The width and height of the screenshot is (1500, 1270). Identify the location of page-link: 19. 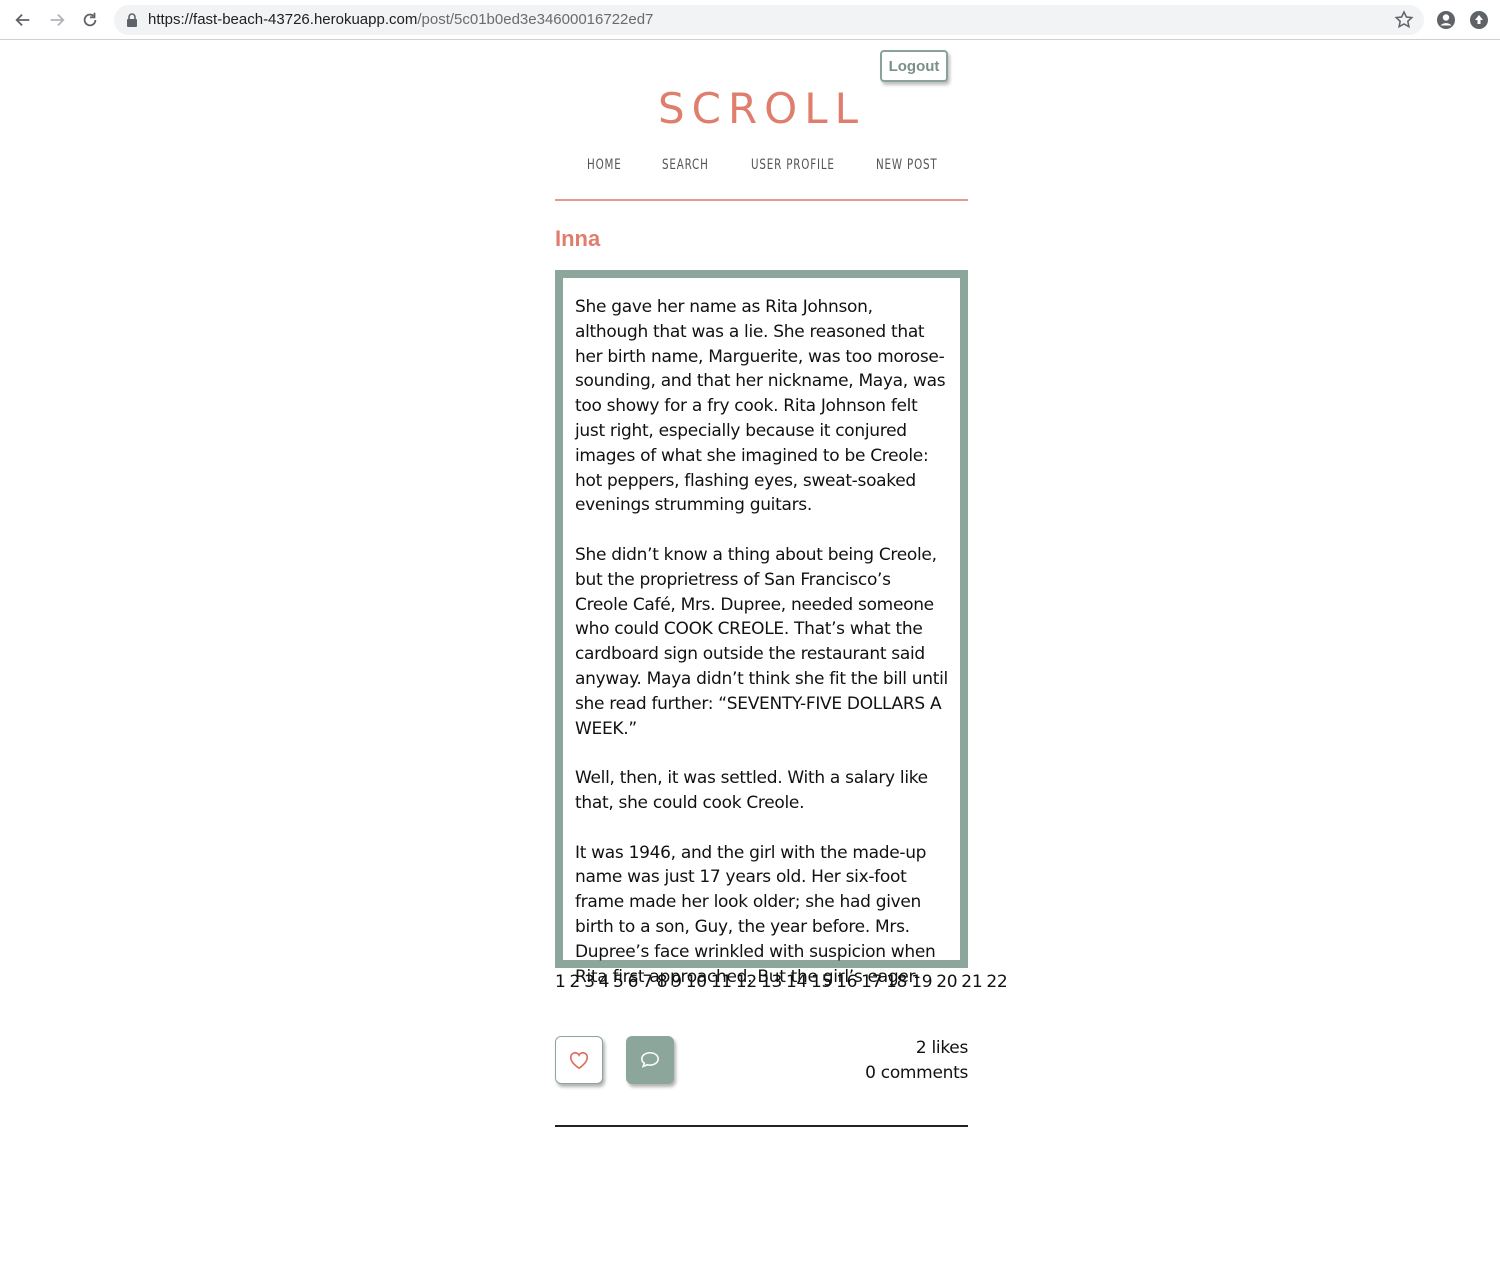
(921, 982).